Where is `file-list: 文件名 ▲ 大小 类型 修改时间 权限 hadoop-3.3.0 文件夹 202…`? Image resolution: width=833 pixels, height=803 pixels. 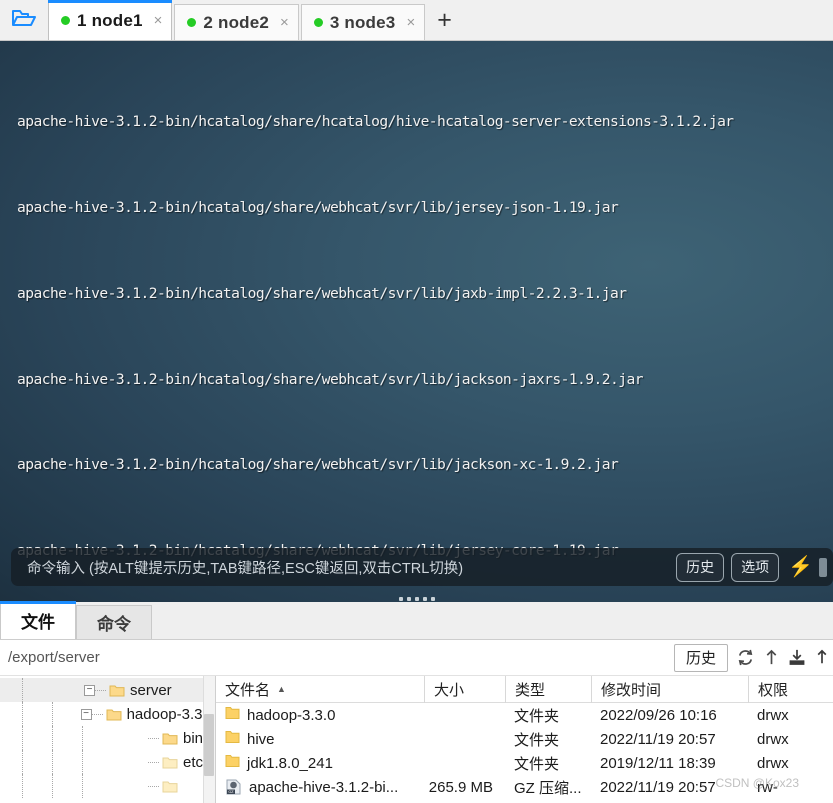 file-list: 文件名 ▲ 大小 类型 修改时间 权限 hadoop-3.3.0 文件夹 202… is located at coordinates (524, 739).